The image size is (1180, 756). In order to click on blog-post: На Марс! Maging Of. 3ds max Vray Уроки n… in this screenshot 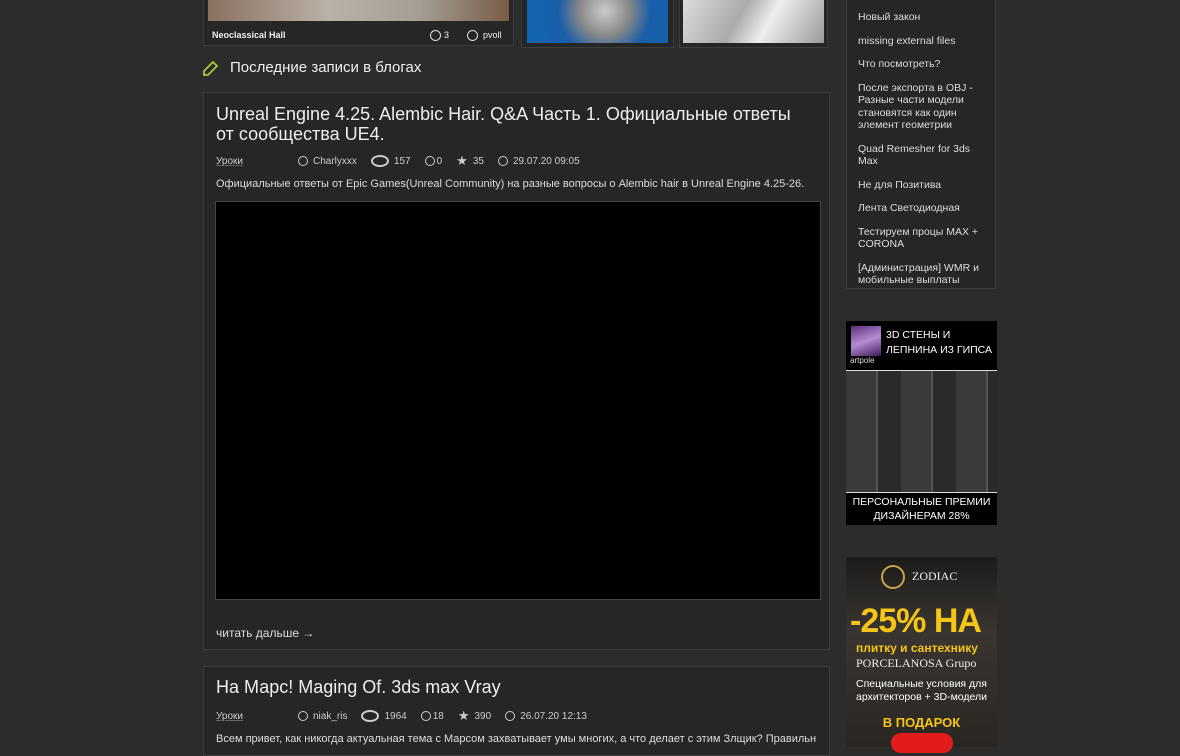, I will do `click(516, 711)`.